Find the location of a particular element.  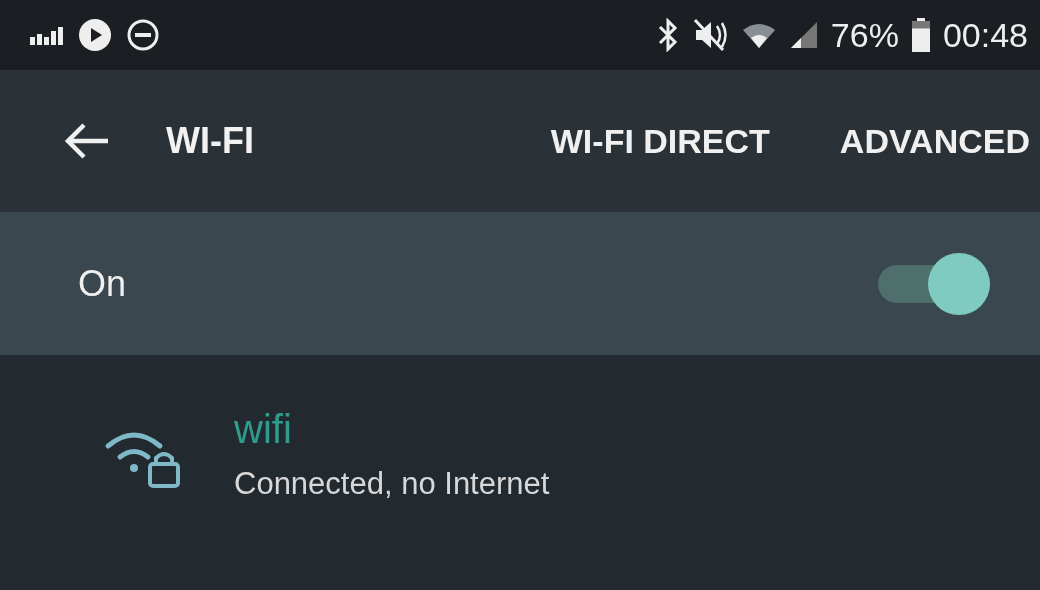

back-arrow-icon is located at coordinates (86, 141).